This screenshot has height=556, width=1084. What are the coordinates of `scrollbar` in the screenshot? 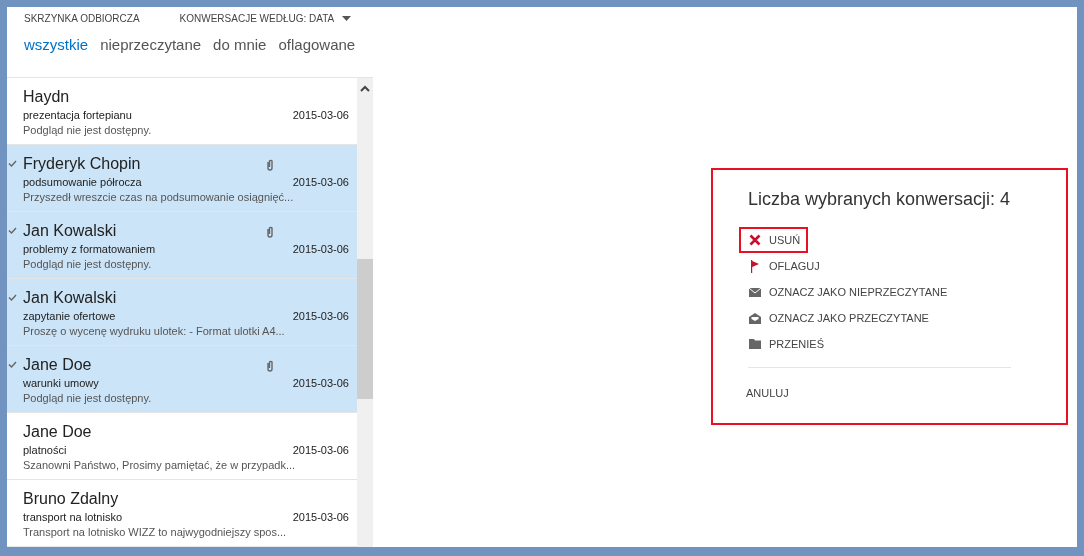 It's located at (365, 312).